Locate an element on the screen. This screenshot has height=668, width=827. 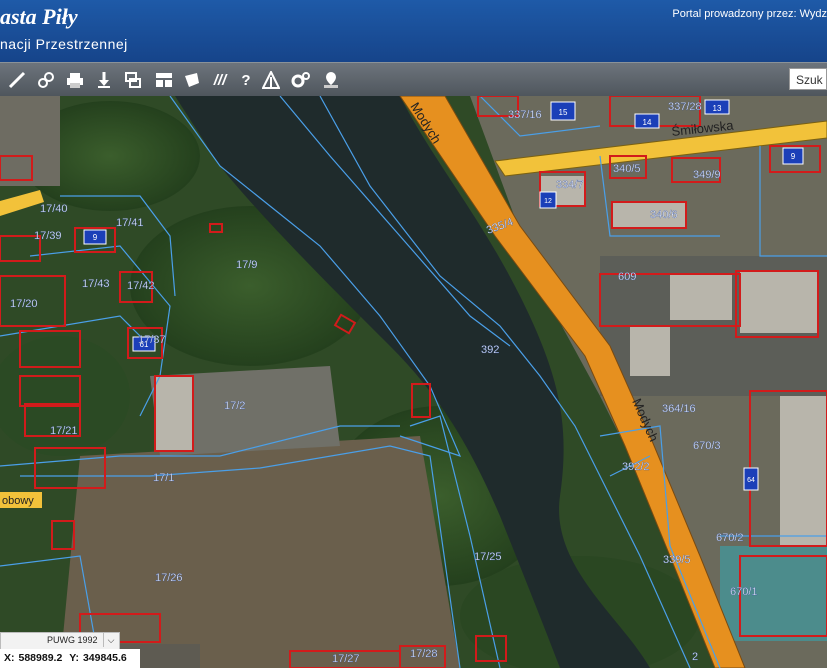
y-coord-value: 349845.6 is located at coordinates (104, 658).